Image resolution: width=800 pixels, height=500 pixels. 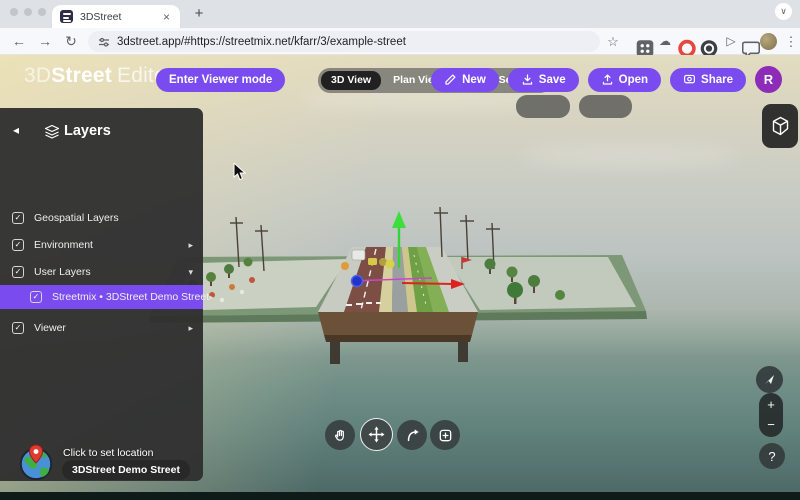 I want to click on layers-panel-header: ◂ Layers, so click(x=101, y=133).